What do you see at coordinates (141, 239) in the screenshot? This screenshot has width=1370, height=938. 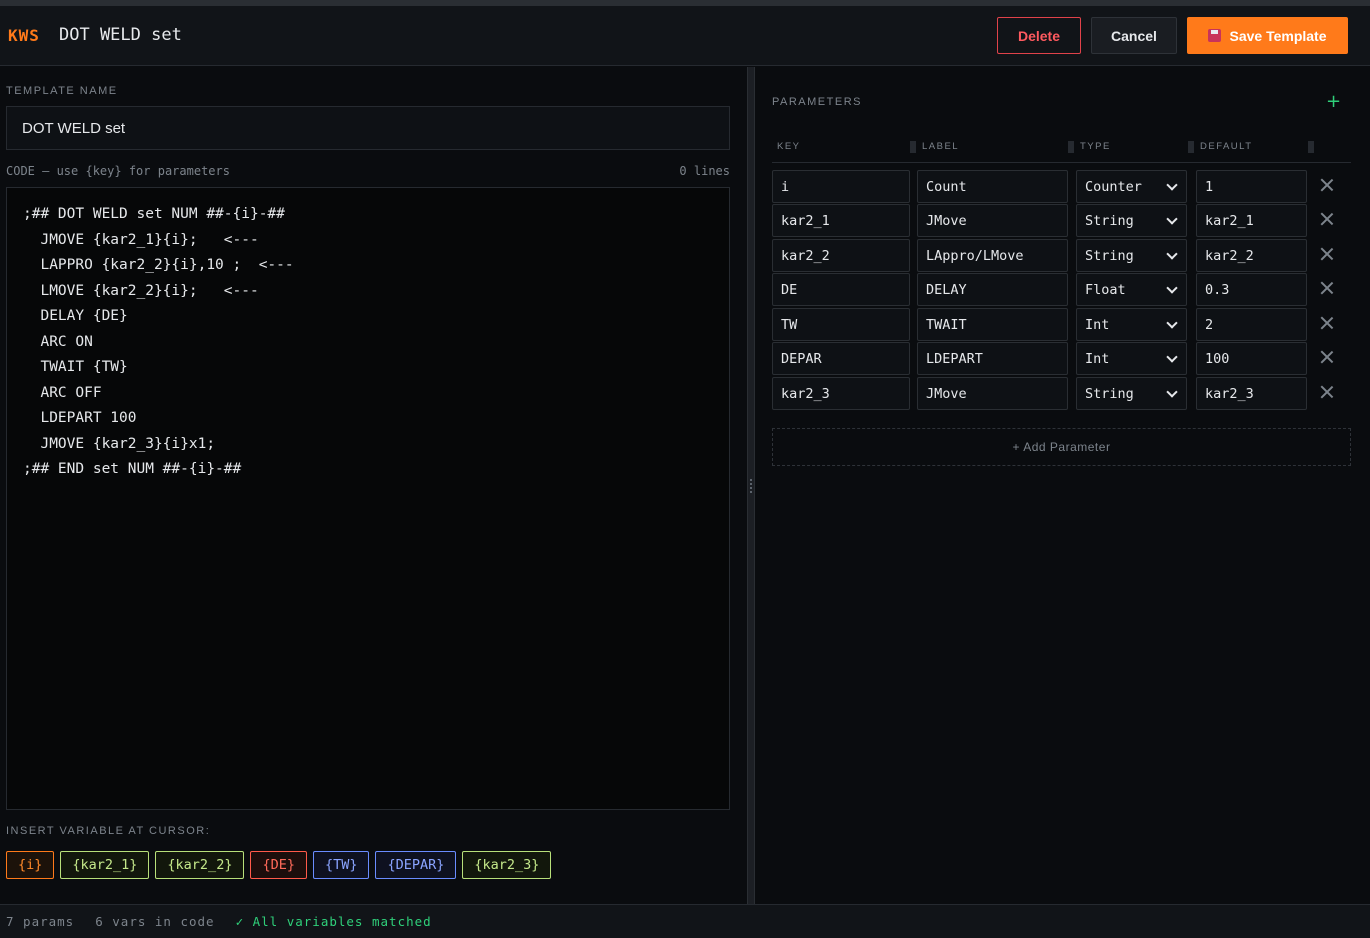 I see `code-line: JMOVE {kar2_1}{i}; <---` at bounding box center [141, 239].